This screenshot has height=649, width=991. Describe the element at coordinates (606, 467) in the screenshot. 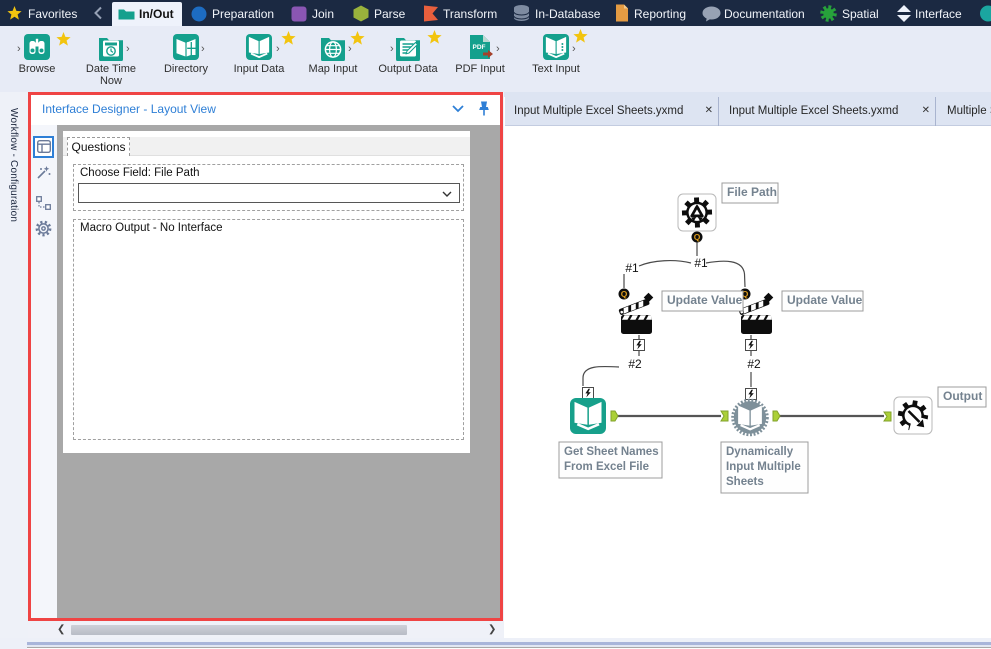

I see `svg-text: From Excel File` at that location.